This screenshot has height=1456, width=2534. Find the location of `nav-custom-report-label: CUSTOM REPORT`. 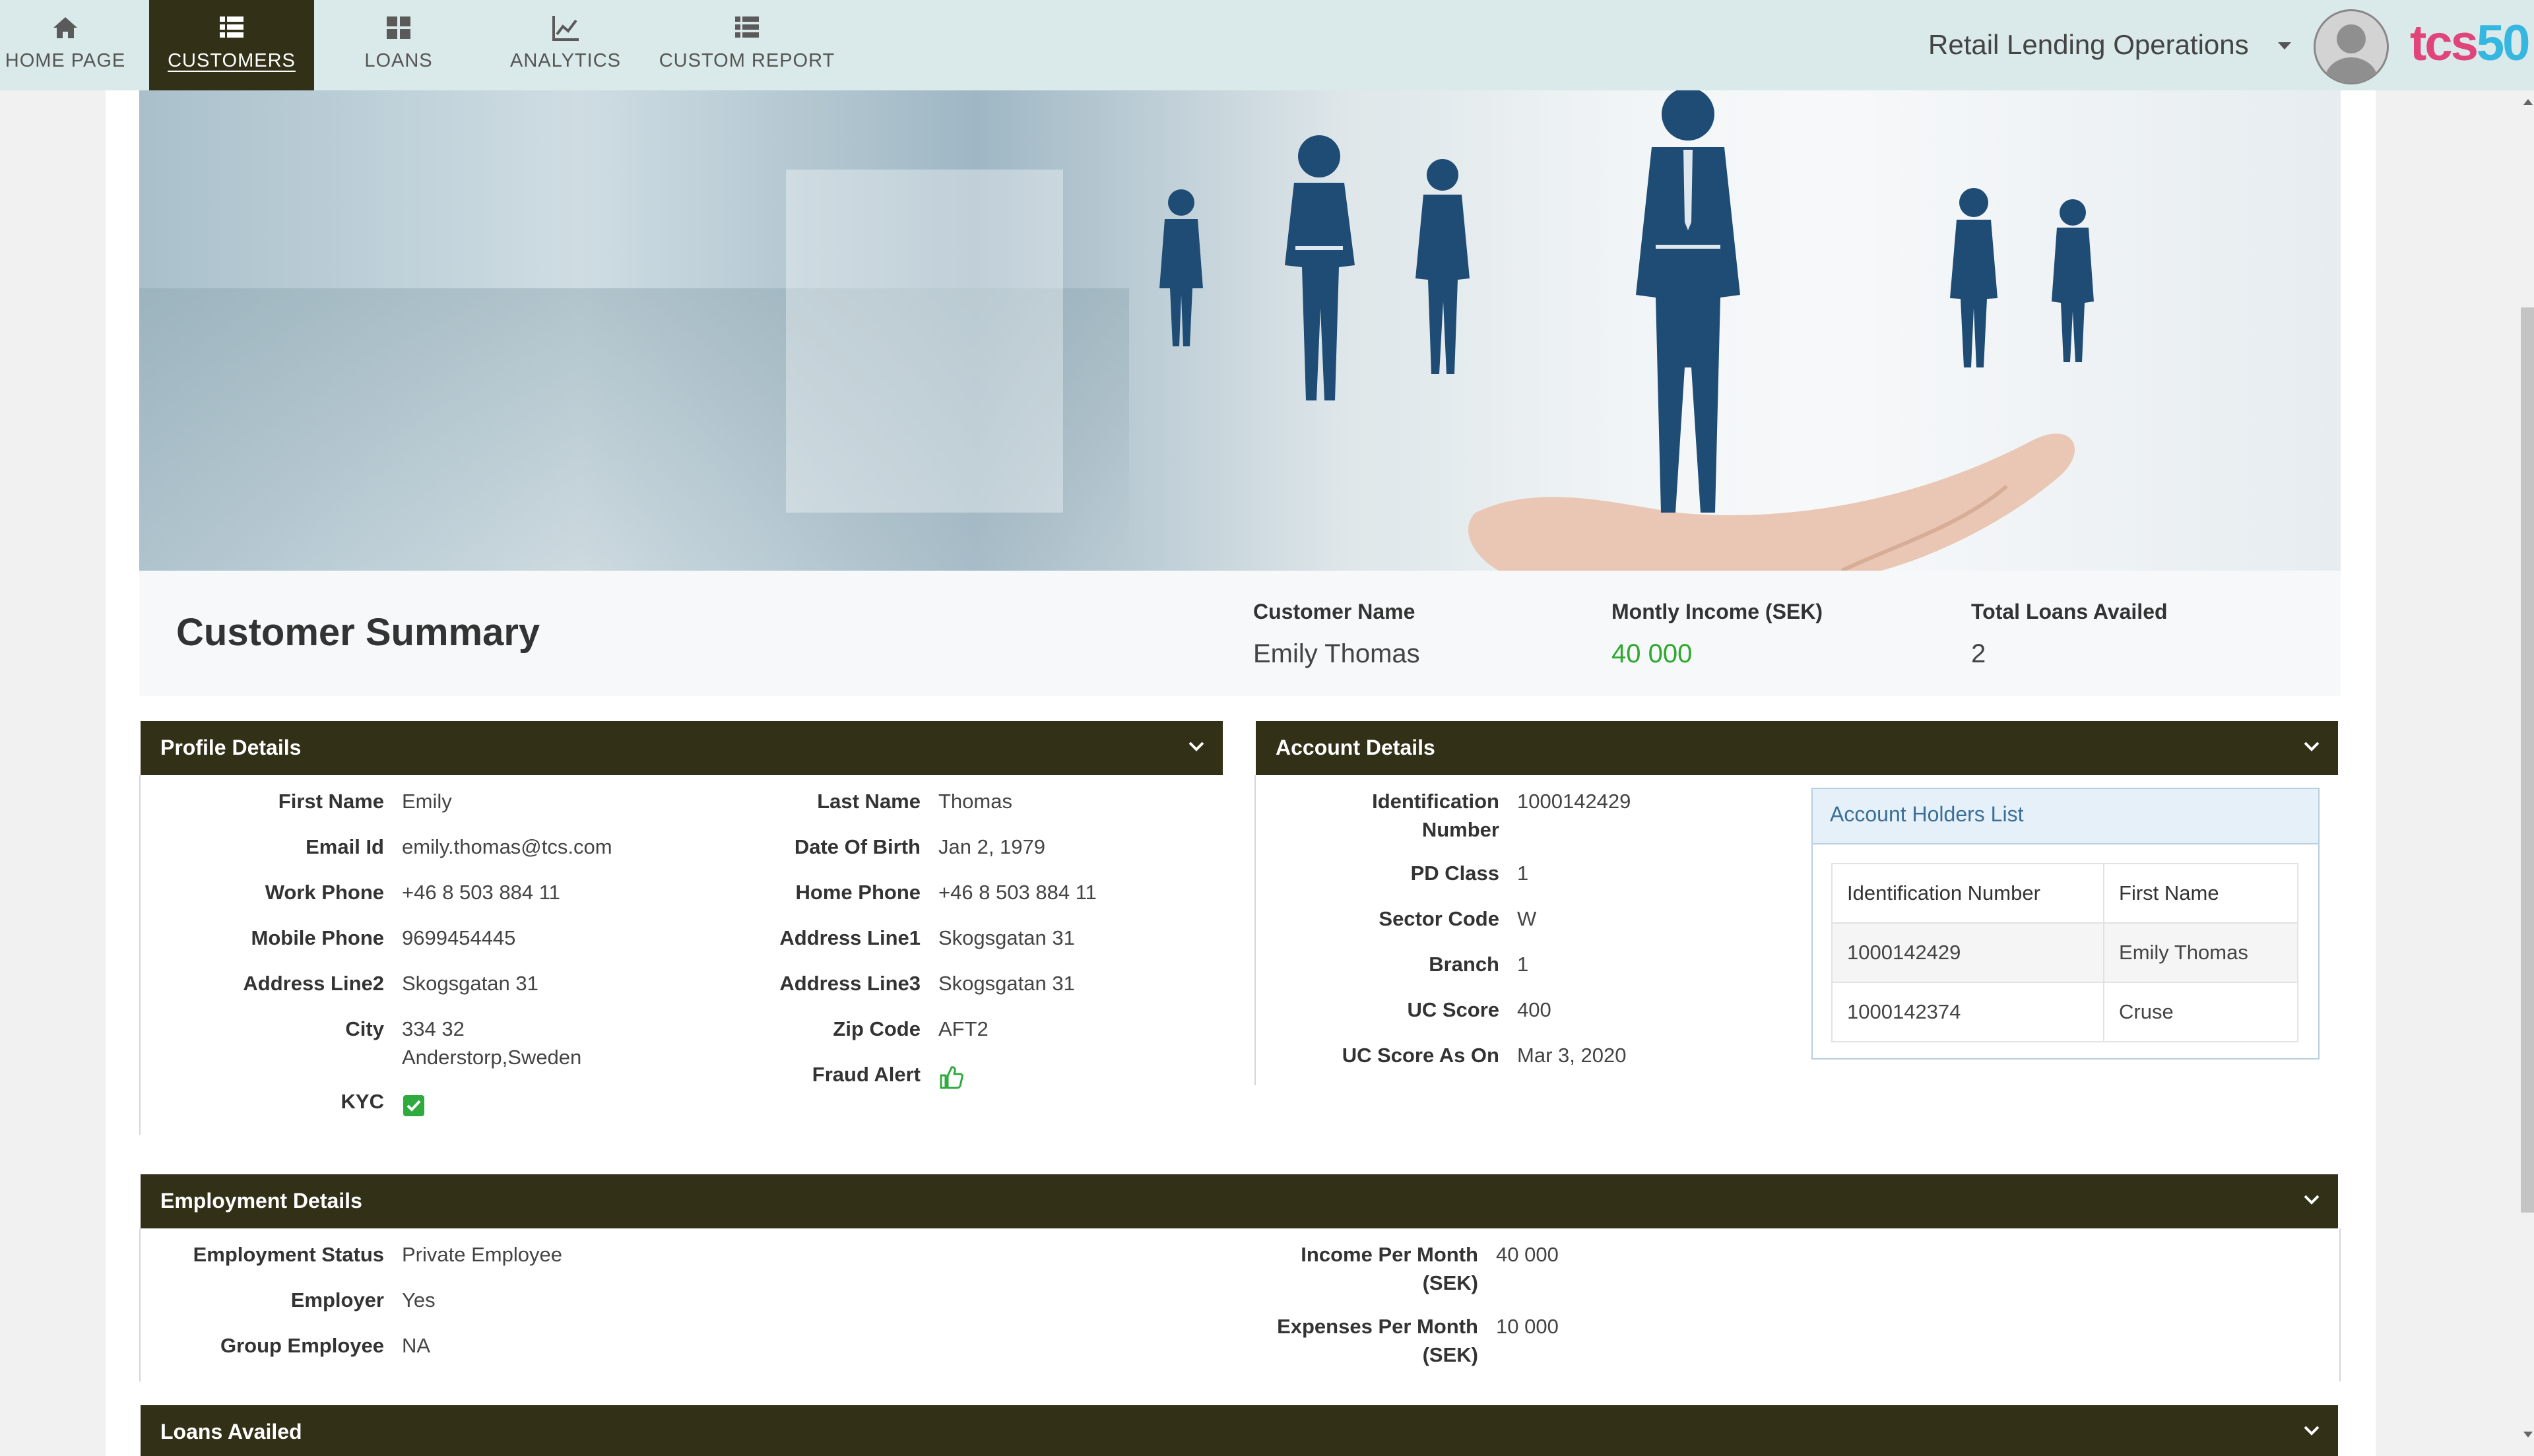

nav-custom-report-label: CUSTOM REPORT is located at coordinates (747, 60).